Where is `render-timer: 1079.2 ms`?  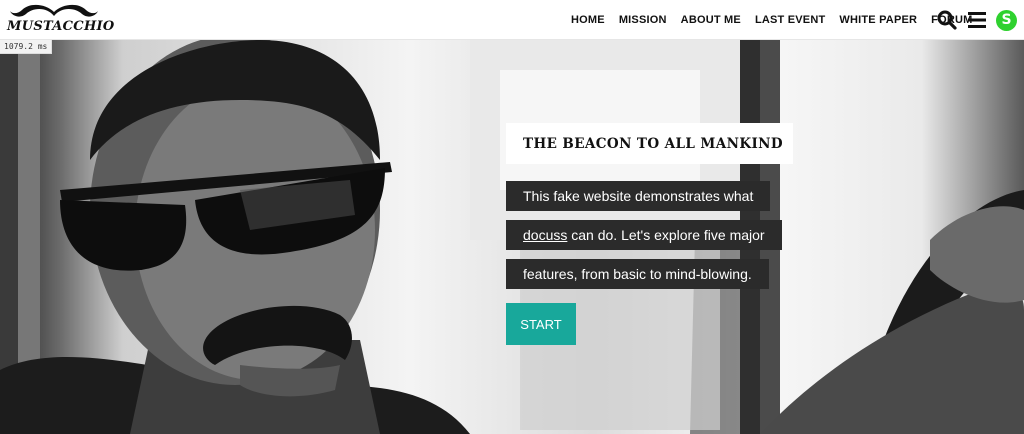 render-timer: 1079.2 ms is located at coordinates (26, 47).